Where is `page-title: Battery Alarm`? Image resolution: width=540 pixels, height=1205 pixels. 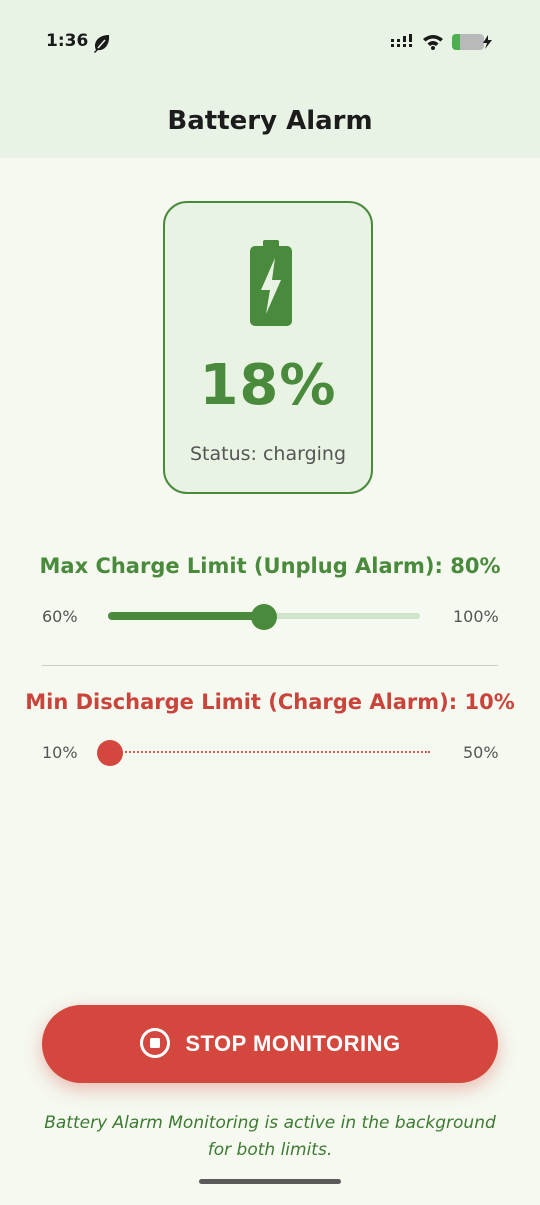
page-title: Battery Alarm is located at coordinates (270, 121).